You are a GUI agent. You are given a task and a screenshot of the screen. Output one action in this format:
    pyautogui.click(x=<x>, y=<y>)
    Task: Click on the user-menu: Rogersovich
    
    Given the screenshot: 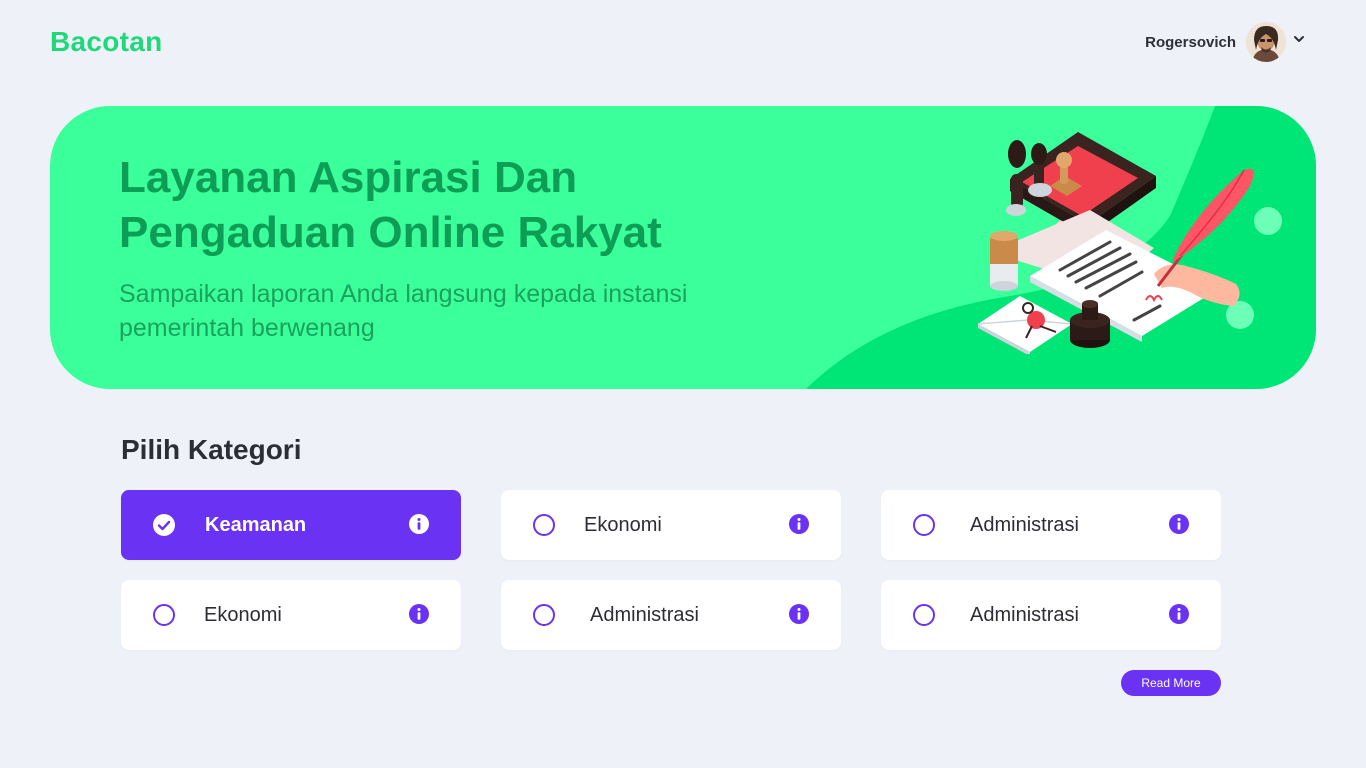 What is the action you would take?
    pyautogui.click(x=1225, y=42)
    